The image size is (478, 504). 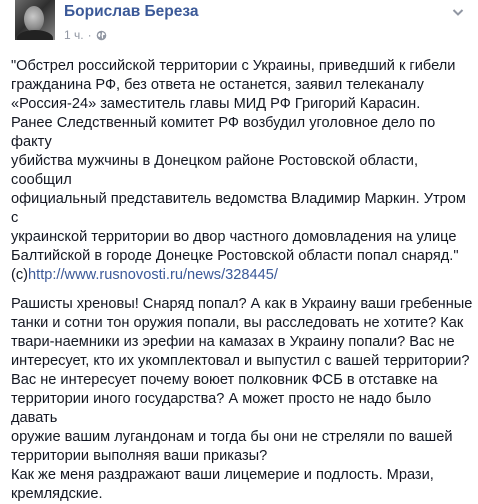 I want to click on source-link: http://www.rusnovosti.ru/news/328445/, so click(x=153, y=275).